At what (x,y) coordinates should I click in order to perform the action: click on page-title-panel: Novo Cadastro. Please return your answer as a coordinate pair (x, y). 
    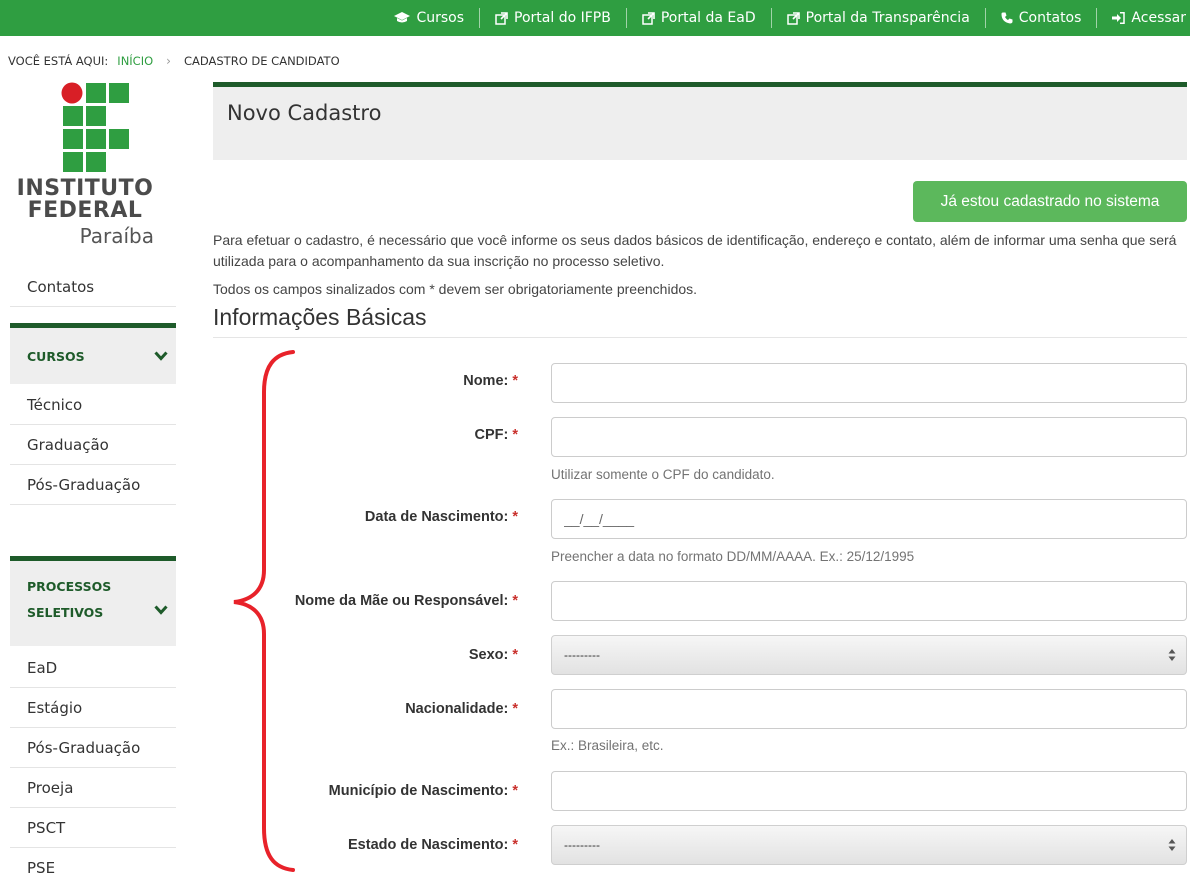
    Looking at the image, I should click on (700, 121).